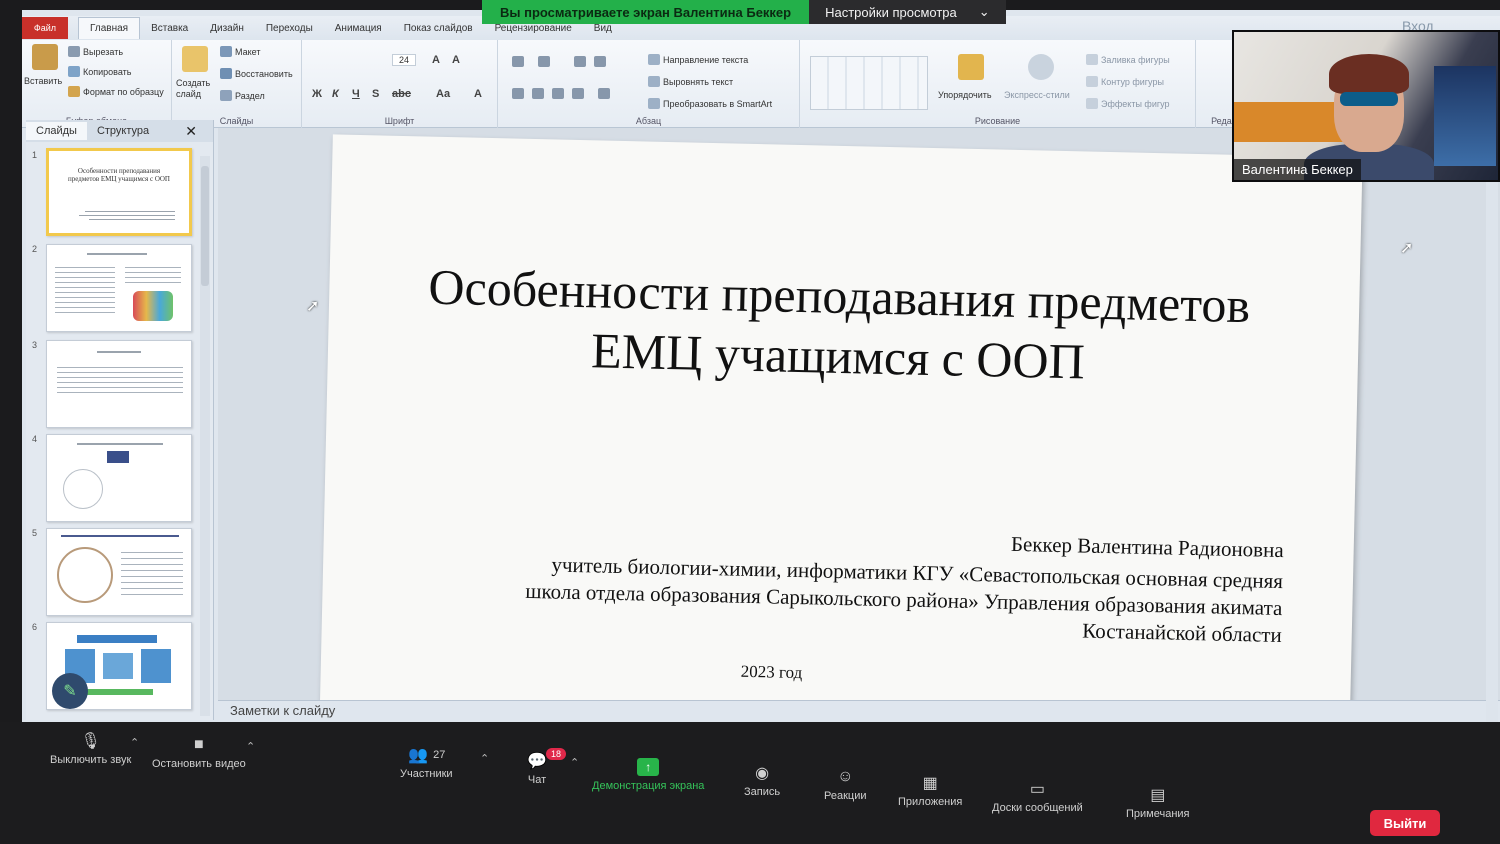 The image size is (1500, 844). Describe the element at coordinates (762, 781) in the screenshot. I see `record-button: ◉ Запись` at that location.